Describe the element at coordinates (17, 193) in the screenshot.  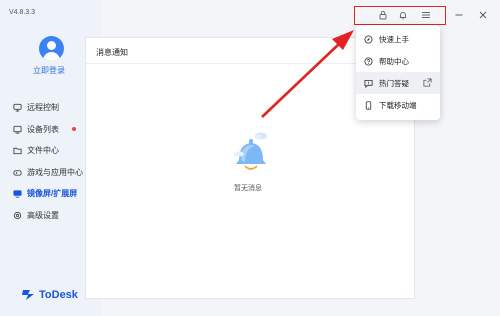
I see `mirror-screen-icon` at that location.